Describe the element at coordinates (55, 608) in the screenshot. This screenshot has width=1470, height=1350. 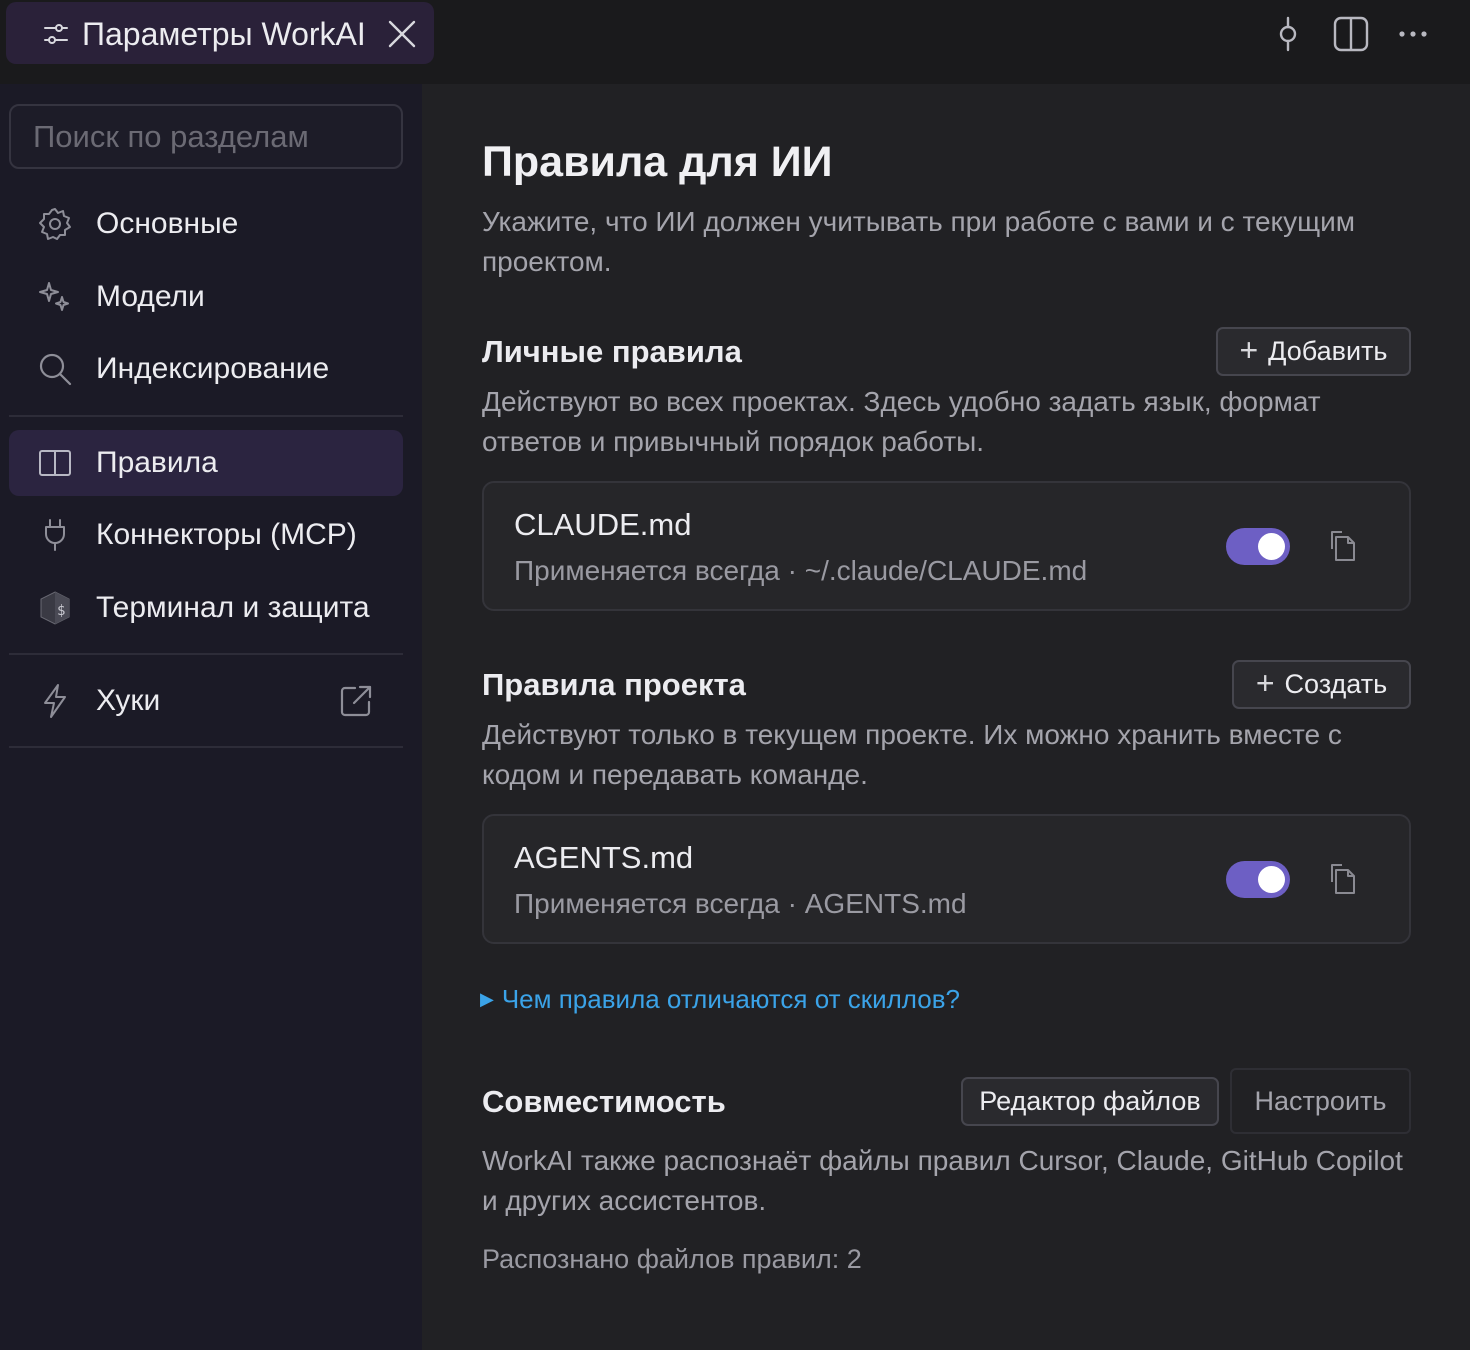
I see `shield-terminal-icon: $` at that location.